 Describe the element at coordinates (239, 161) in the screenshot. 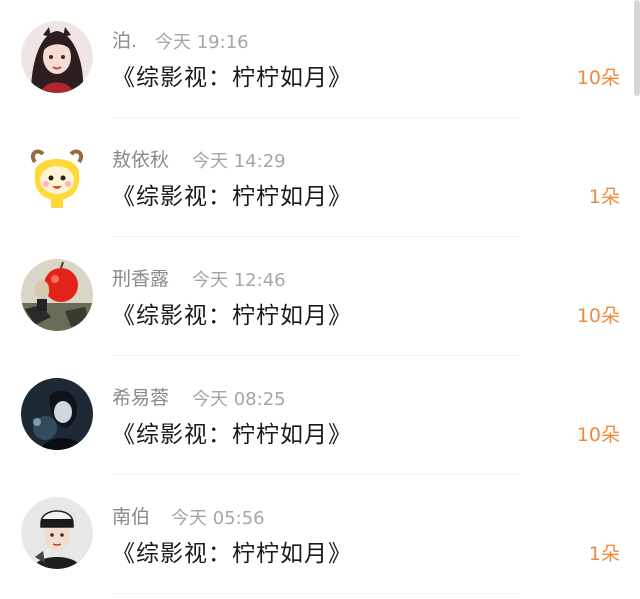

I see `timestamp: 今天 14:29` at that location.